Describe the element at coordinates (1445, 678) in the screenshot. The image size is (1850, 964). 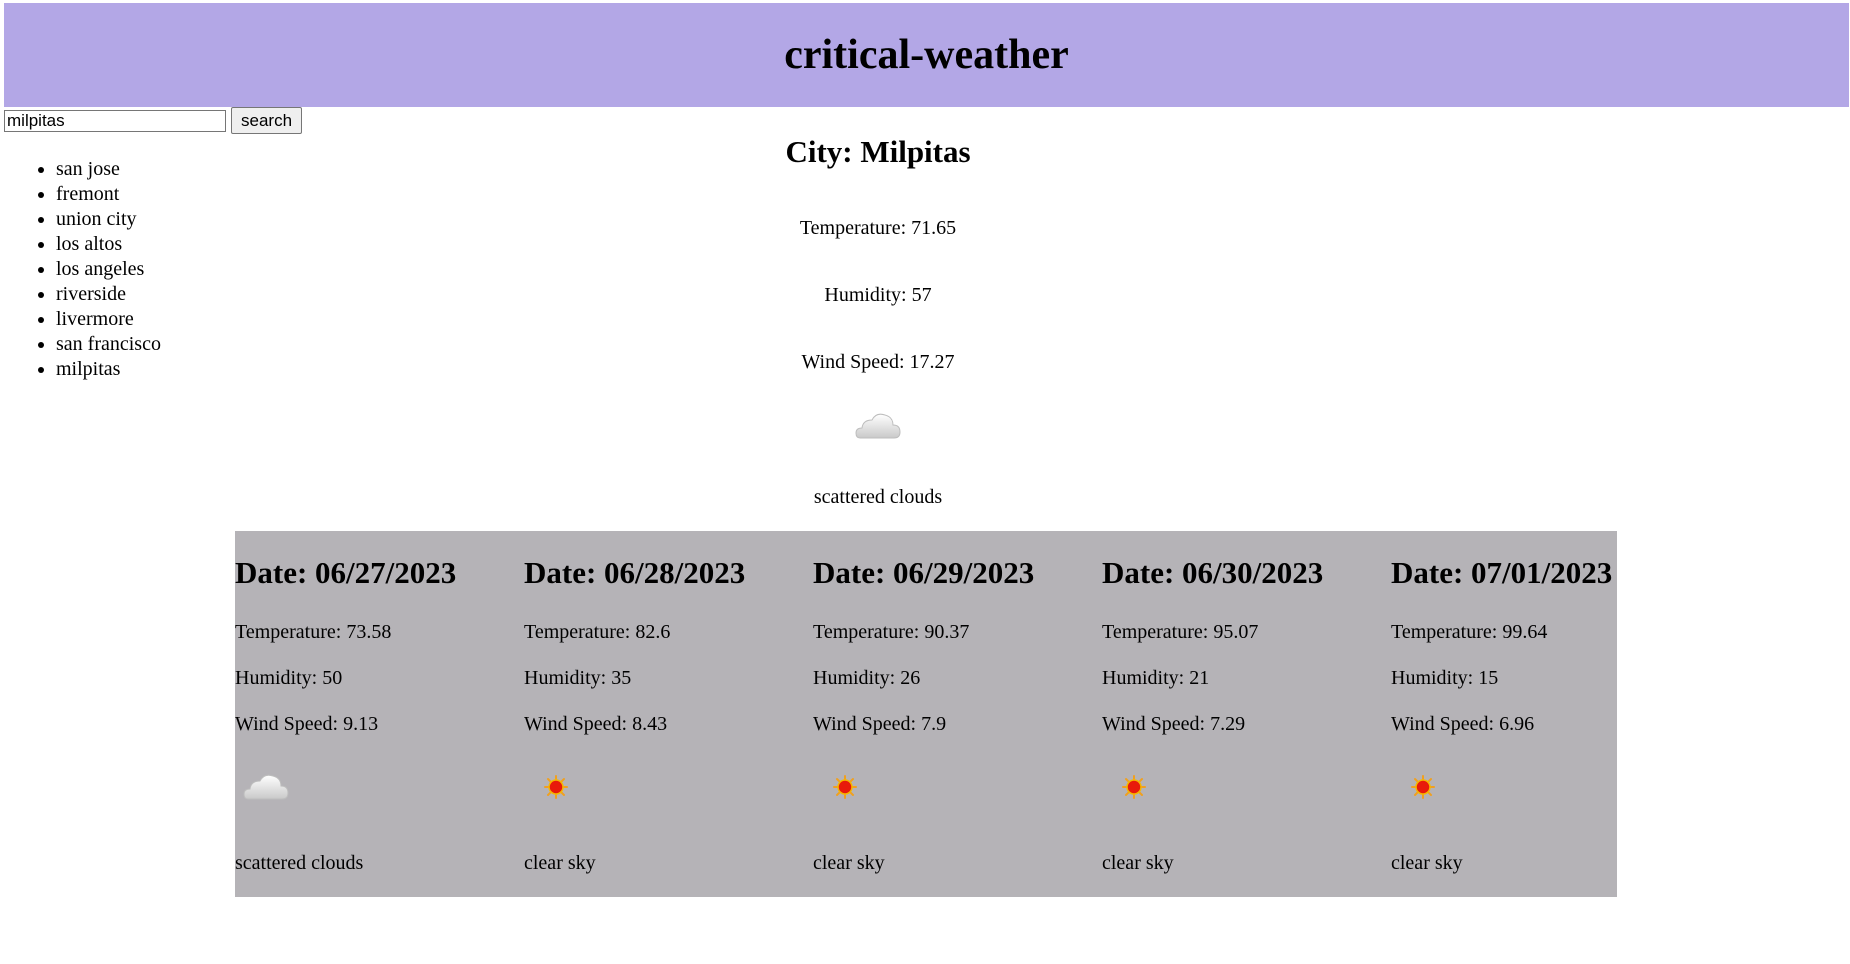
I see `forecast-humidity: Humidity: 15` at that location.